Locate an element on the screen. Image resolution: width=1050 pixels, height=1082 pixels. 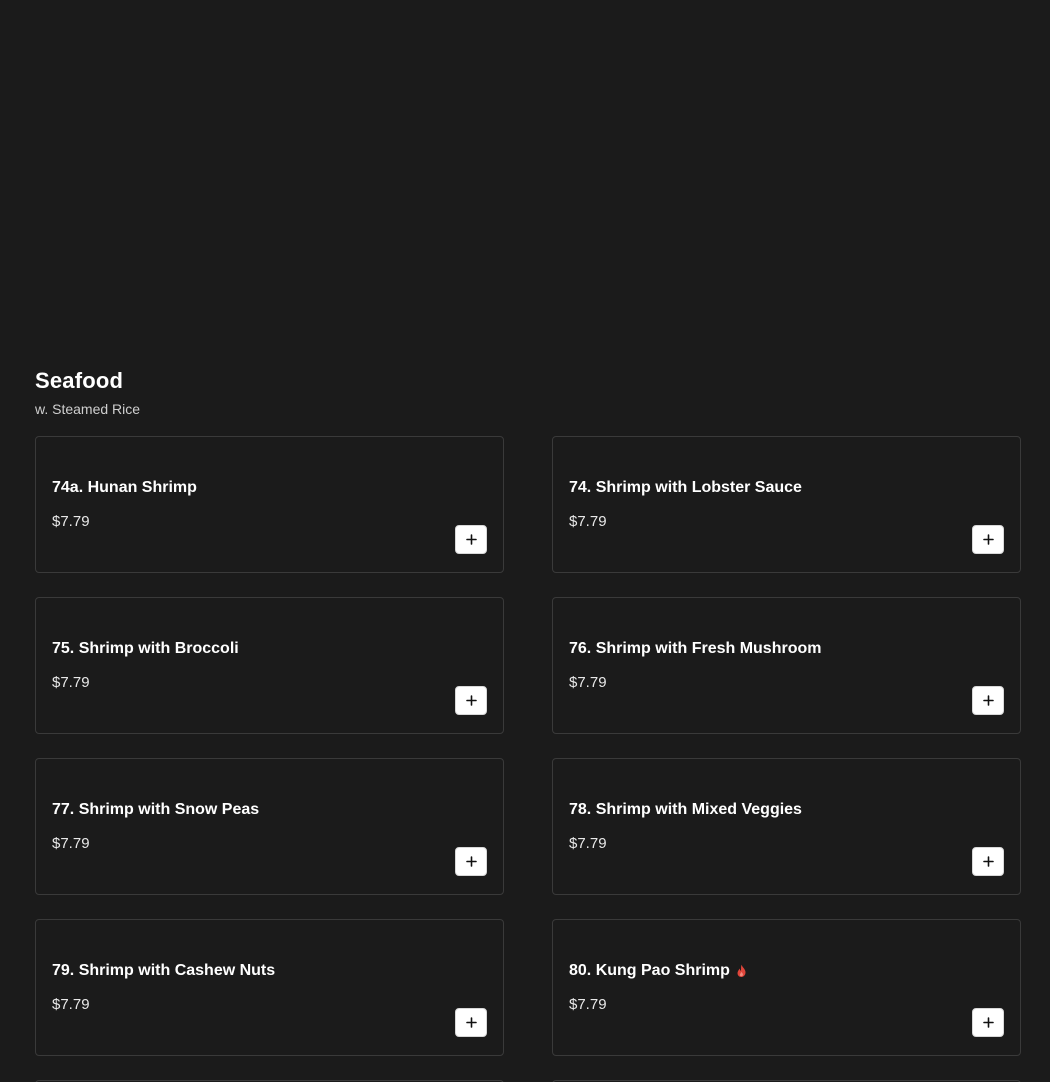
menu-item-name-row: 77. Shrimp with Snow Peas is located at coordinates (155, 810).